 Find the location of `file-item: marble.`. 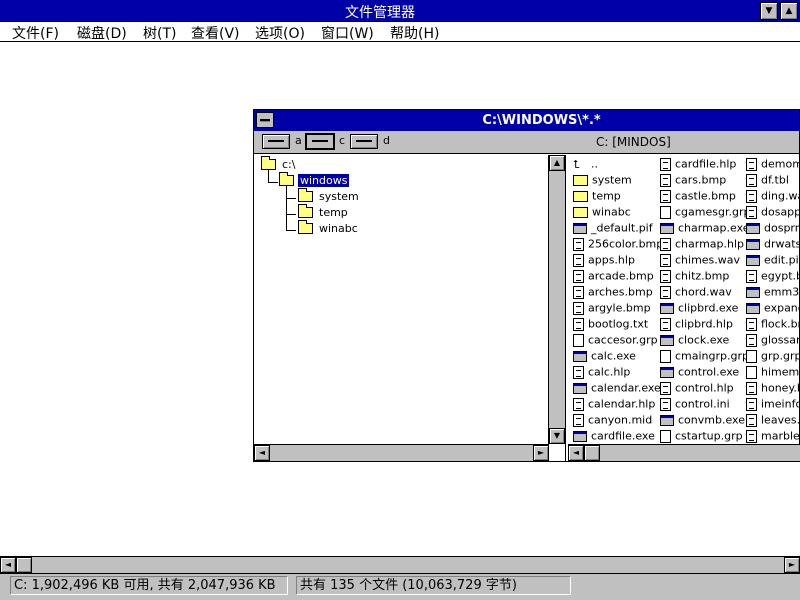

file-item: marble. is located at coordinates (773, 437).